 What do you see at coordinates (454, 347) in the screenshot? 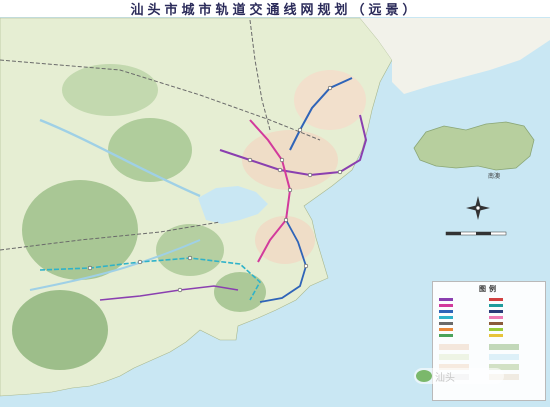
I see `legend-swatch-urban` at bounding box center [454, 347].